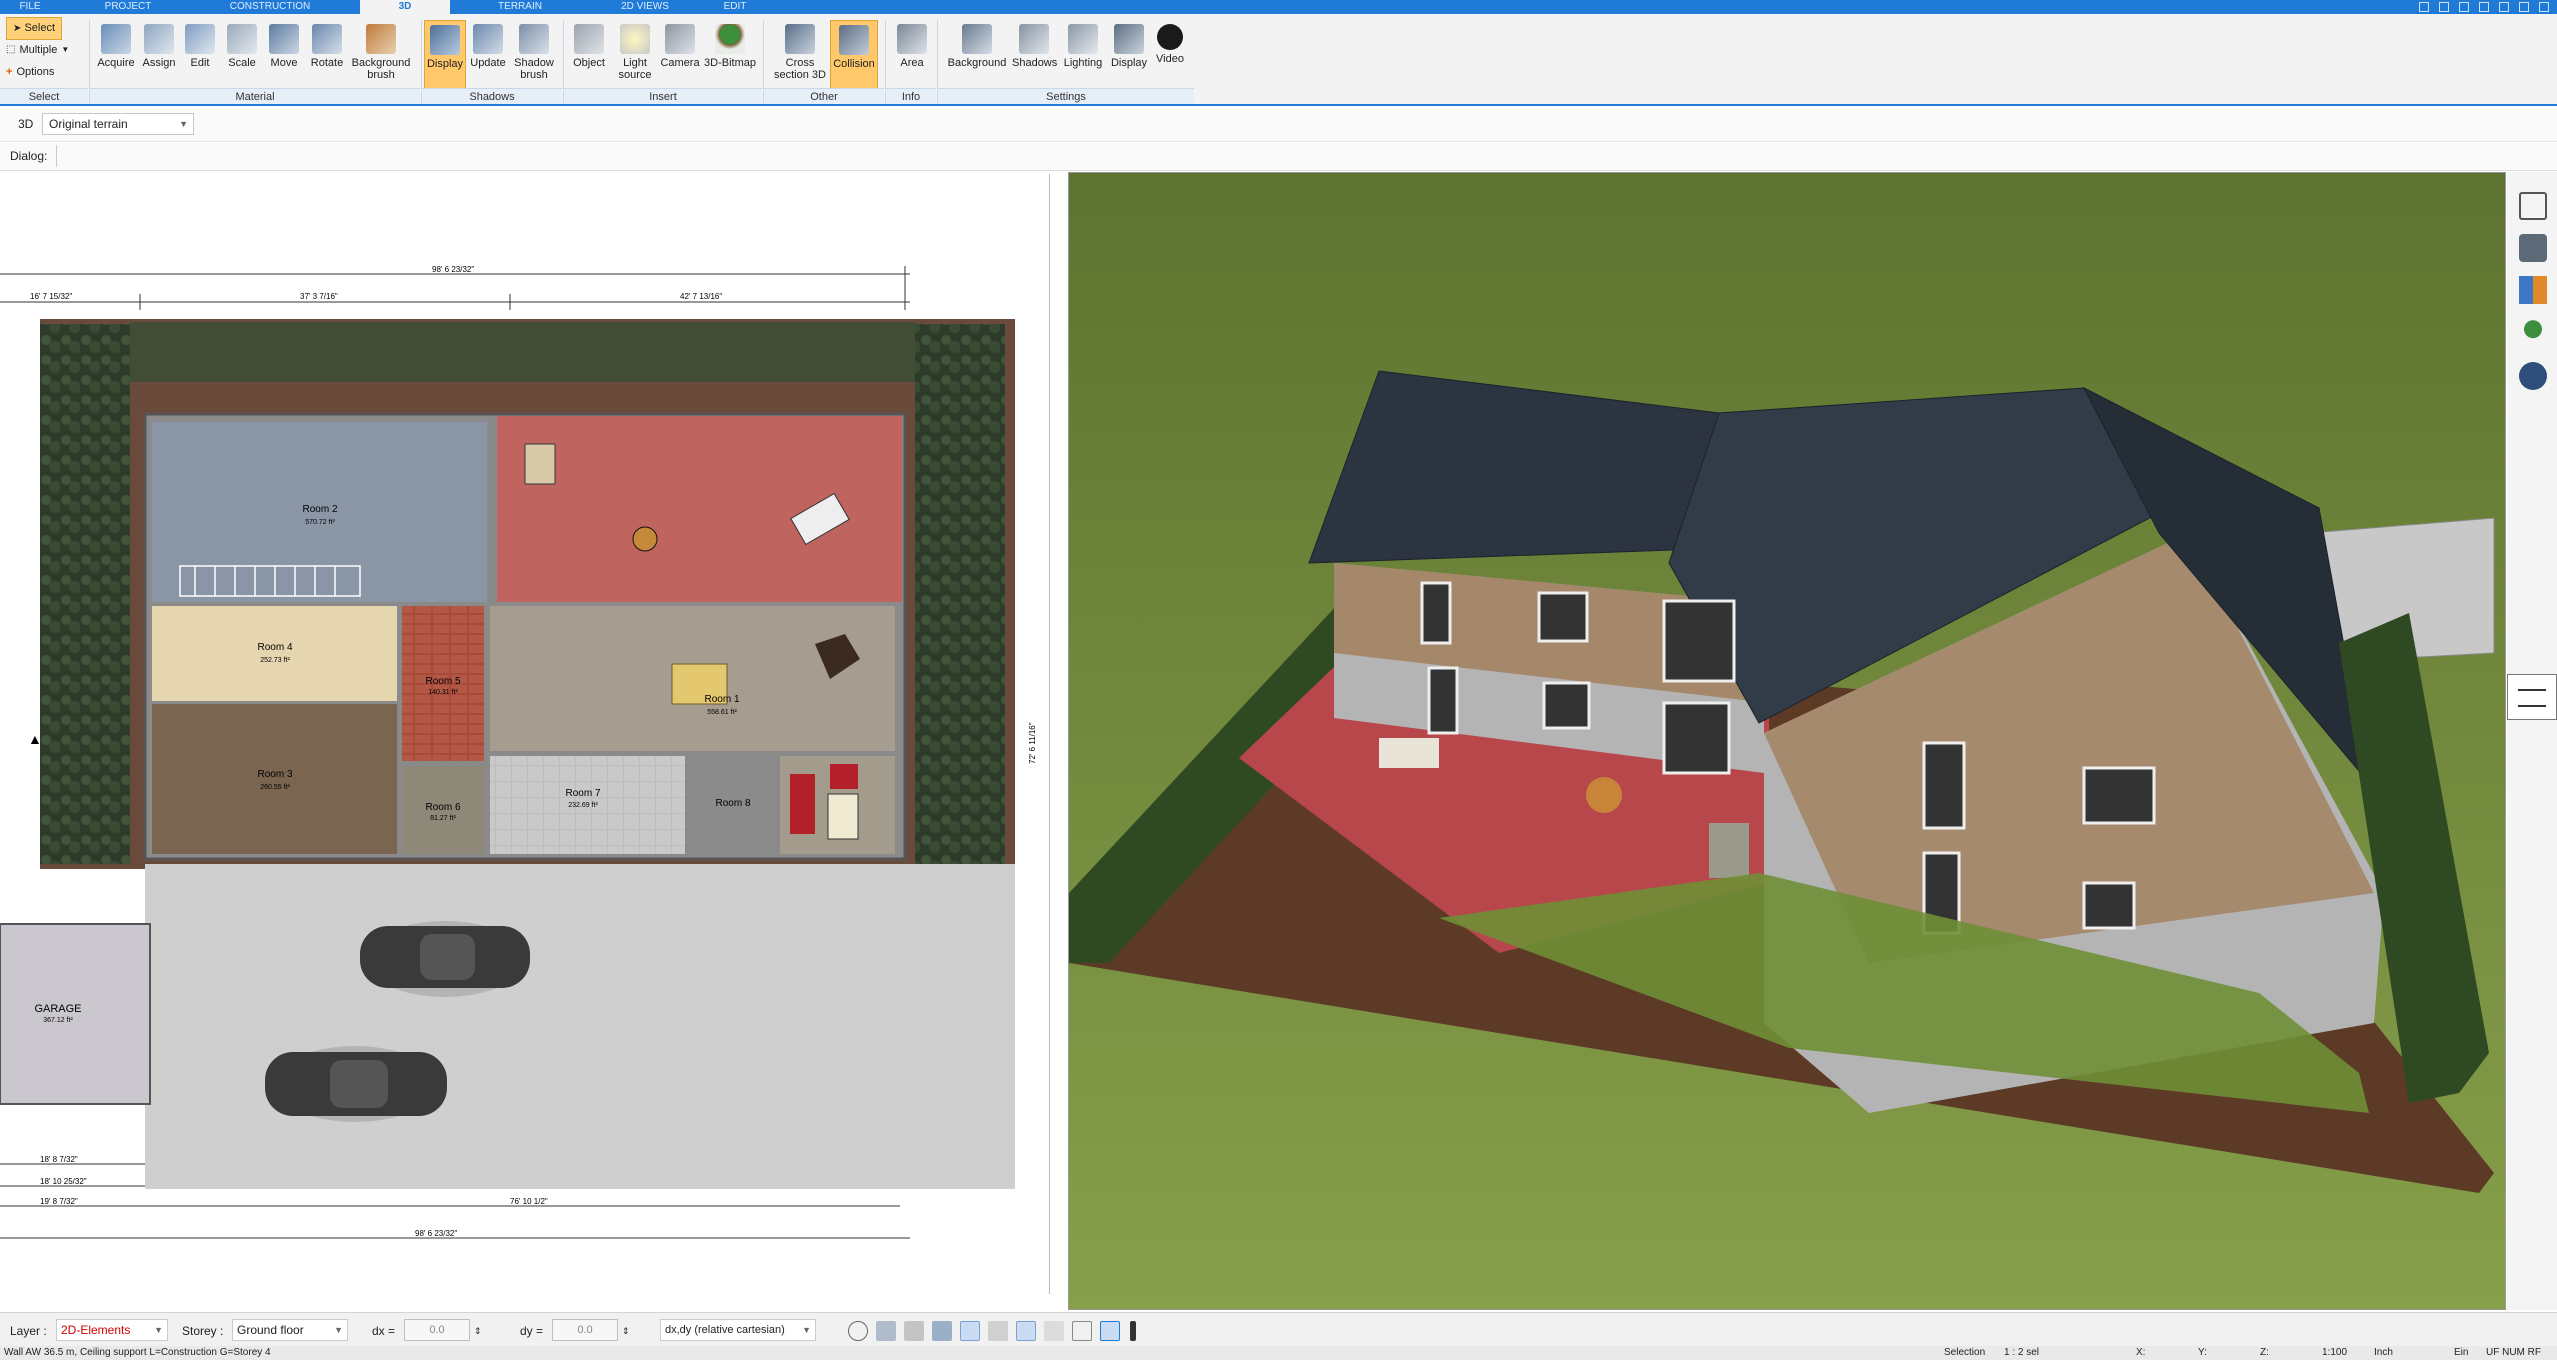 Image resolution: width=2557 pixels, height=1360 pixels. Describe the element at coordinates (977, 59) in the screenshot. I see `background-settings-button: Background` at that location.